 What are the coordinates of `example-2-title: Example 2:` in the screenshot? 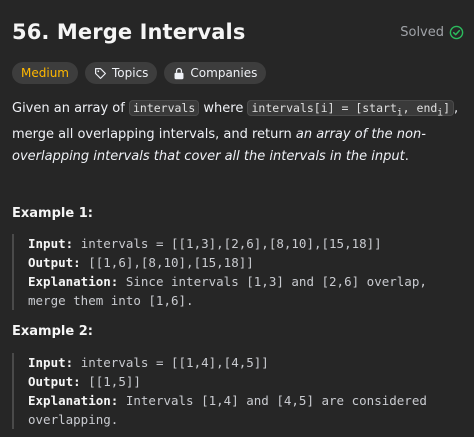 It's located at (52, 331).